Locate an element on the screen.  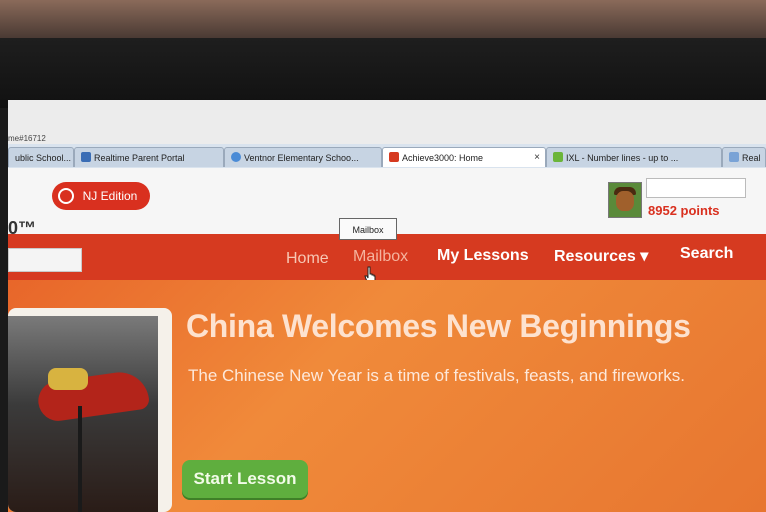
avatar-face is located at coordinates (625, 201).